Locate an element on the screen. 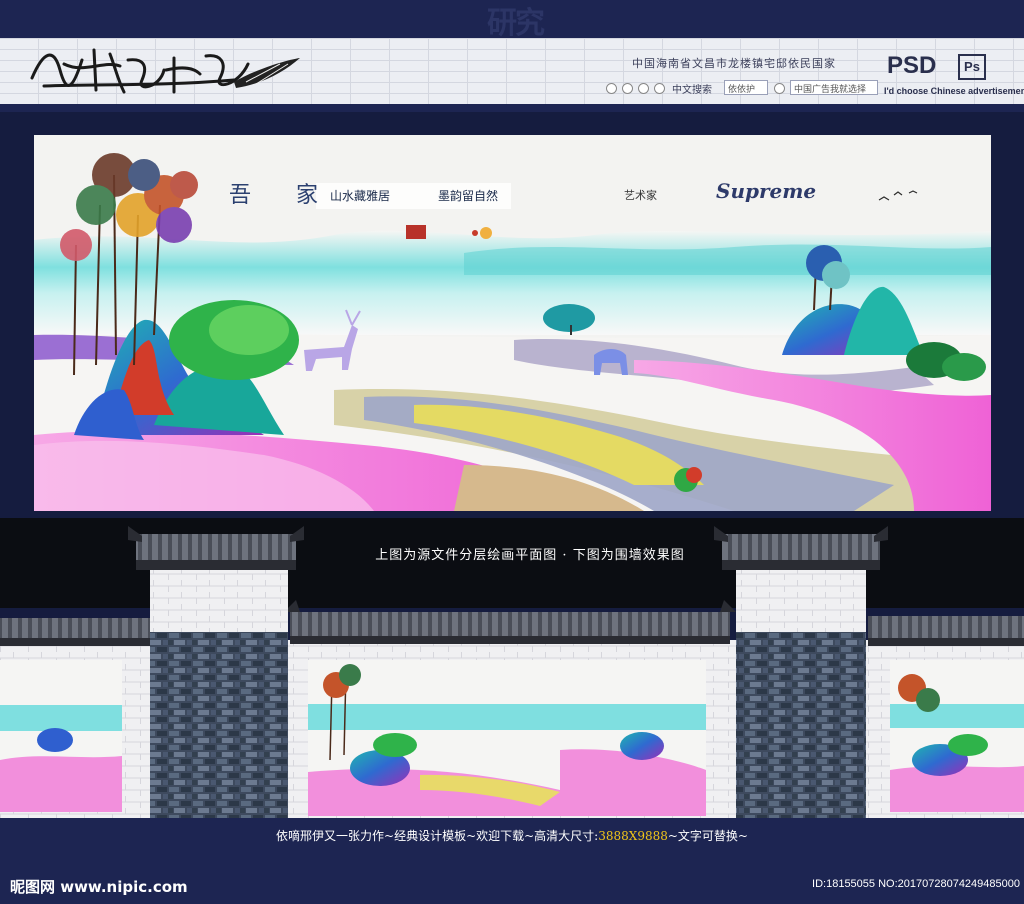 Image resolution: width=1024 pixels, height=904 pixels. art-slogan-2: 墨韵留自然 is located at coordinates (468, 196).